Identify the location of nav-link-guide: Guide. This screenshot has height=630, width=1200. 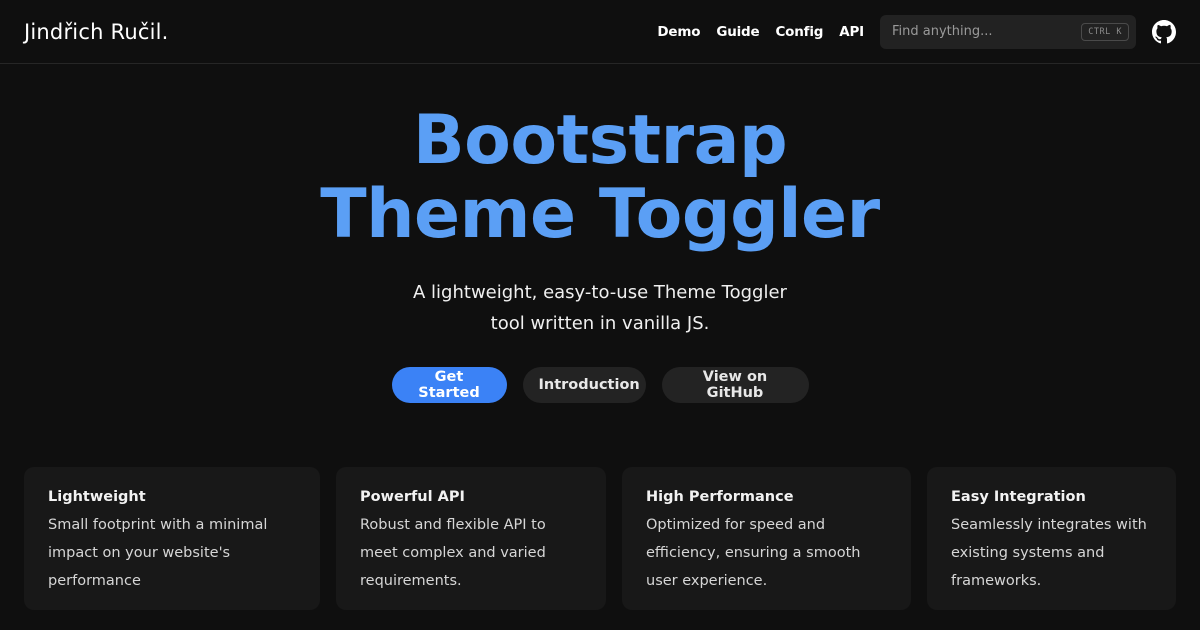
(737, 32).